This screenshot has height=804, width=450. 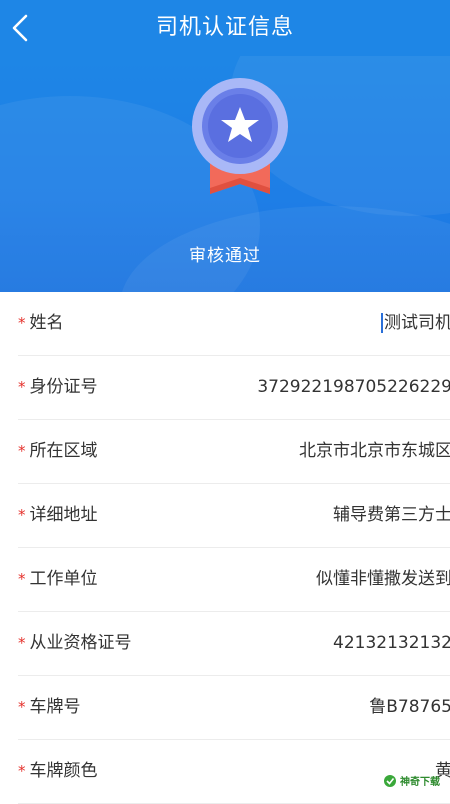 What do you see at coordinates (41, 323) in the screenshot?
I see `field-label: * 姓名` at bounding box center [41, 323].